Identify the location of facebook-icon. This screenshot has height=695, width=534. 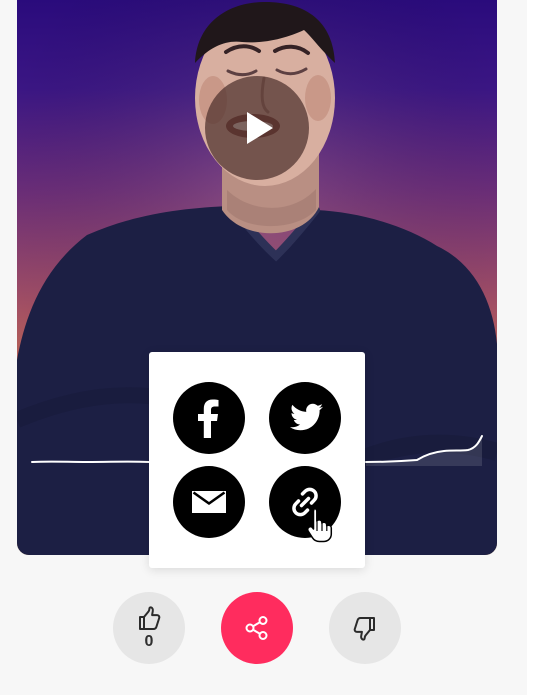
(208, 418).